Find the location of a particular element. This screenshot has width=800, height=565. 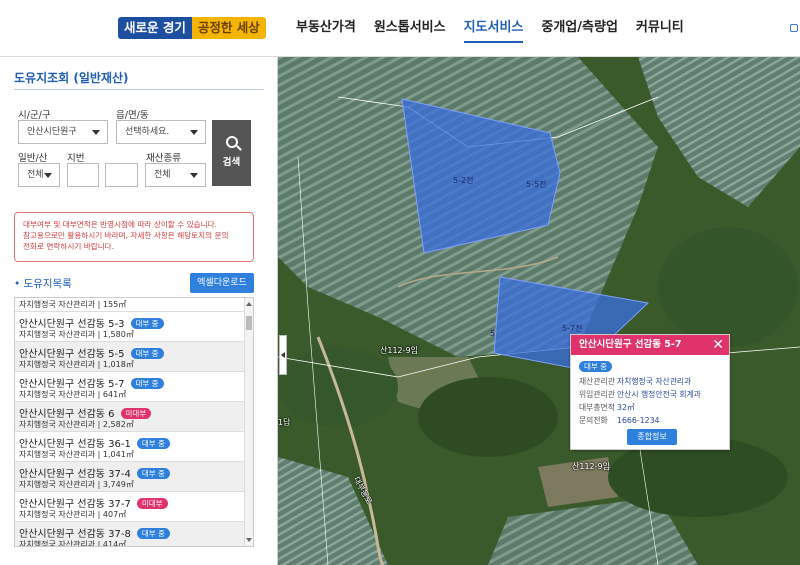

title-divider is located at coordinates (139, 89).